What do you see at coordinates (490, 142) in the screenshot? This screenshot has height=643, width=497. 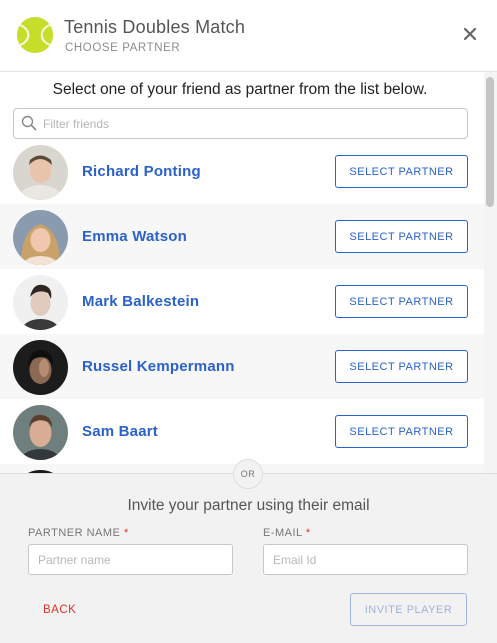 I see `scrollbar-thumb` at bounding box center [490, 142].